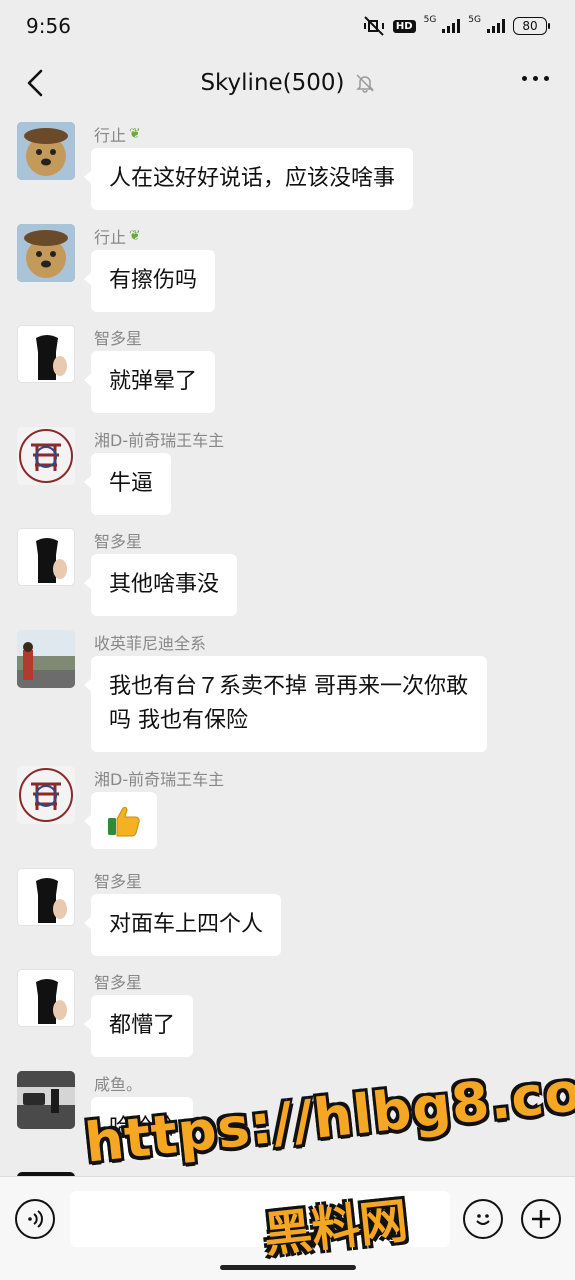  I want to click on emoji-button, so click(483, 1219).